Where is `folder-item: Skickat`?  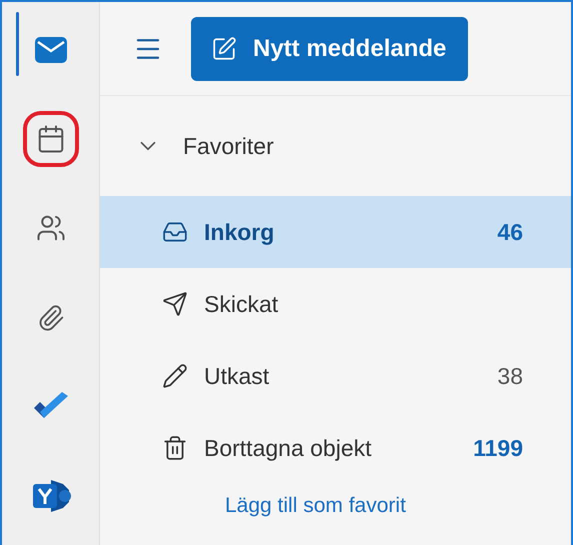
folder-item: Skickat is located at coordinates (335, 304).